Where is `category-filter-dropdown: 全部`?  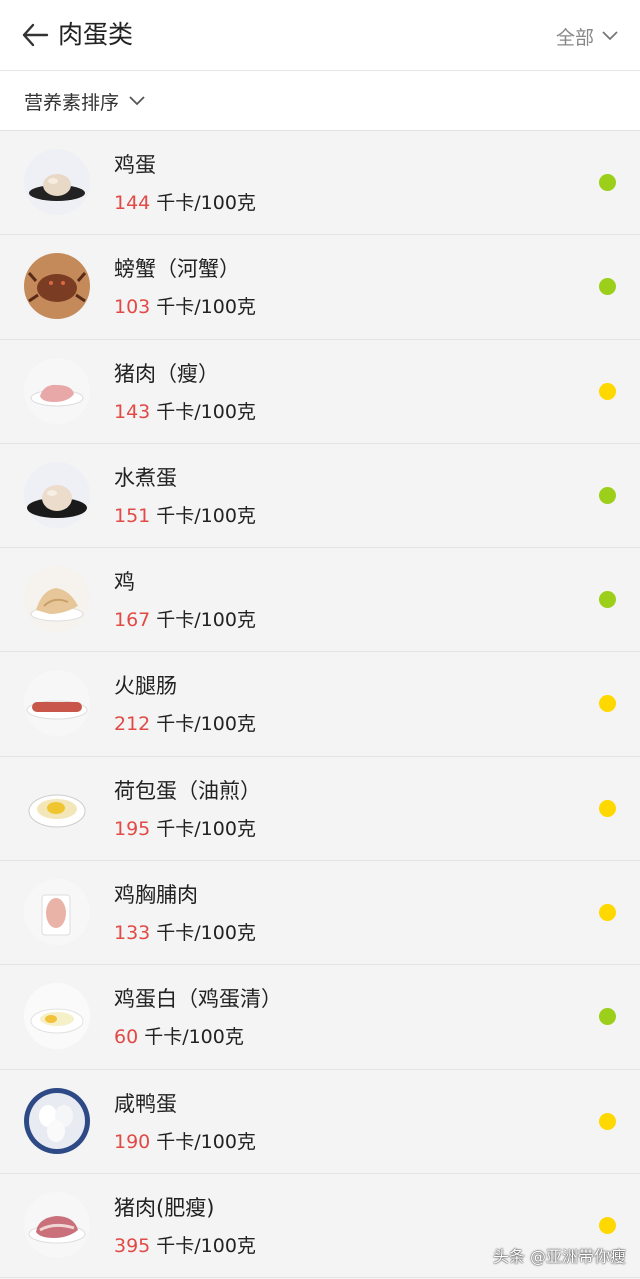
category-filter-dropdown: 全部 is located at coordinates (587, 36).